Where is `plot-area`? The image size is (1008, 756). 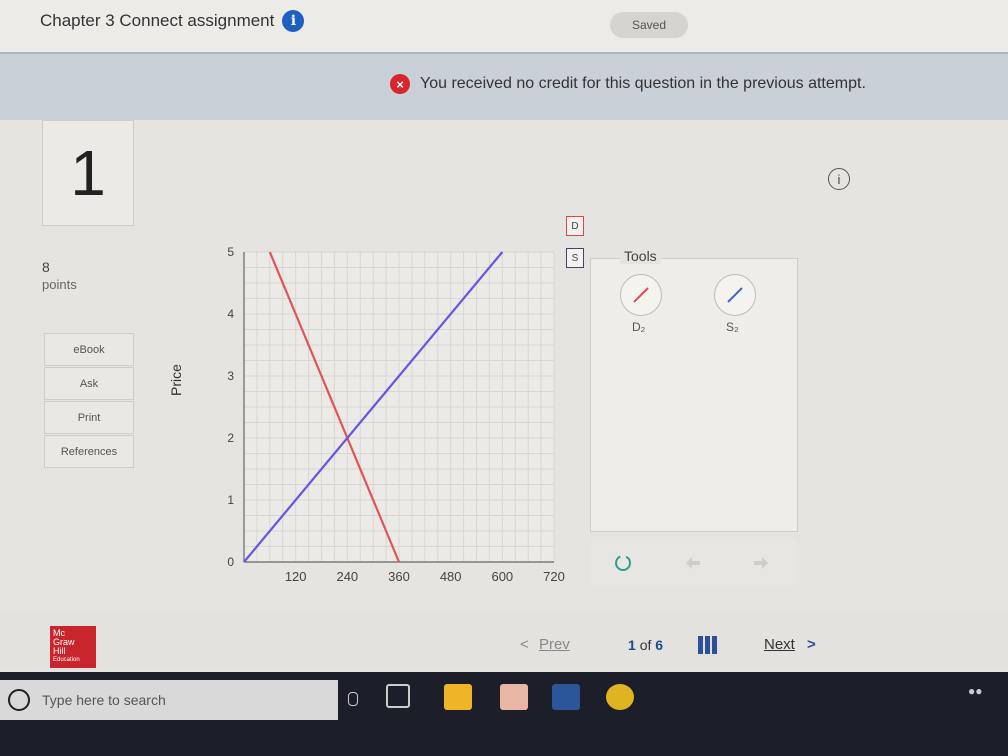 plot-area is located at coordinates (399, 407).